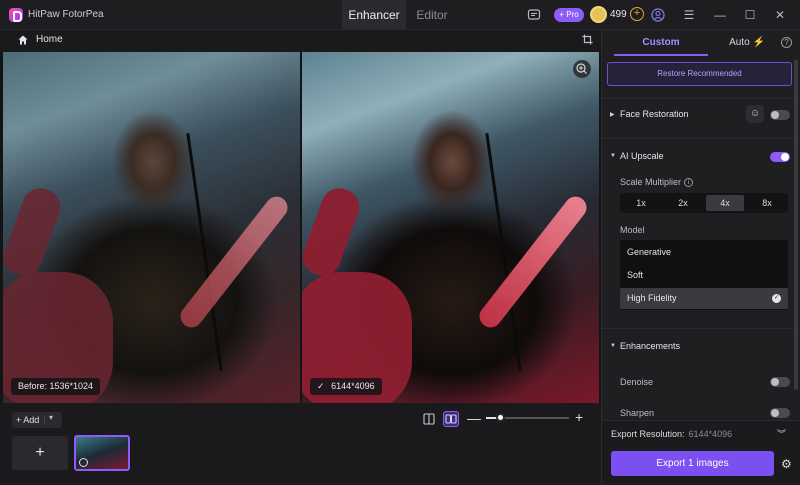  I want to click on restore-recommended-button: Restore Recommended, so click(699, 74).